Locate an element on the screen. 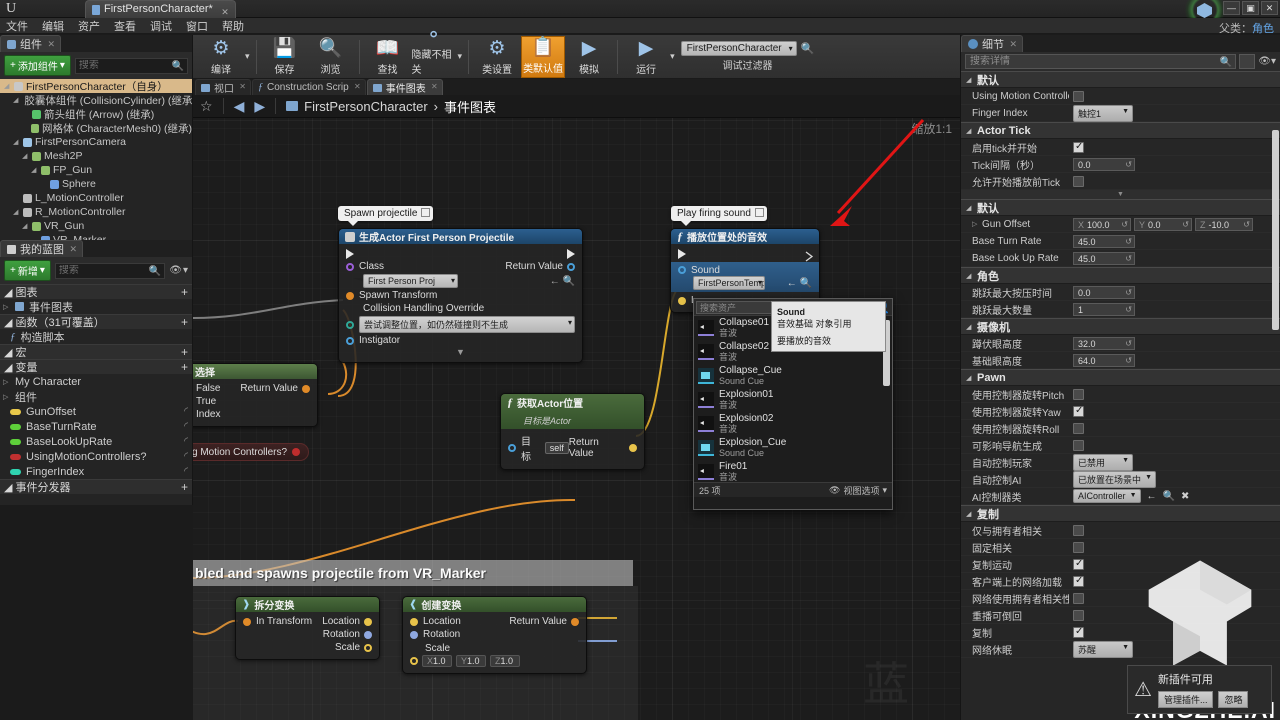 The width and height of the screenshot is (1280, 720). target-pin is located at coordinates (512, 448).